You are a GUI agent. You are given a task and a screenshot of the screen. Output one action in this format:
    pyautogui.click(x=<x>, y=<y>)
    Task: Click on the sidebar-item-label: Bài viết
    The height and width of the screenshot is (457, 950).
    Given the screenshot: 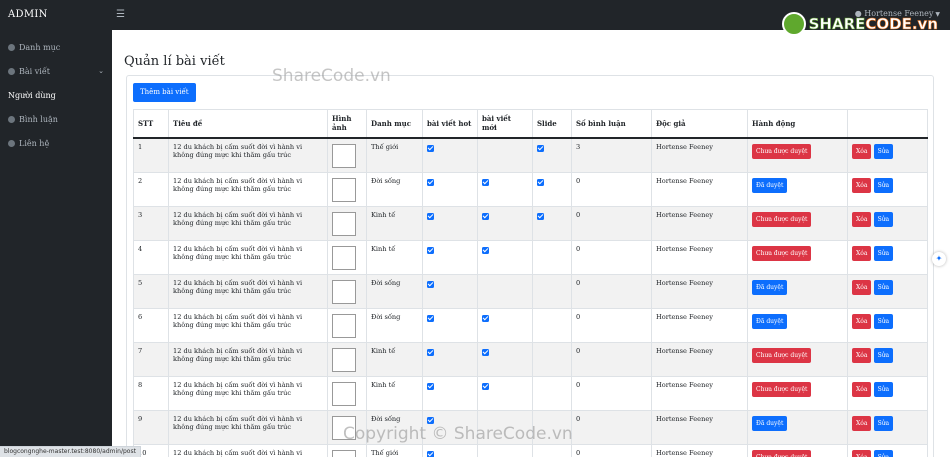 What is the action you would take?
    pyautogui.click(x=34, y=71)
    